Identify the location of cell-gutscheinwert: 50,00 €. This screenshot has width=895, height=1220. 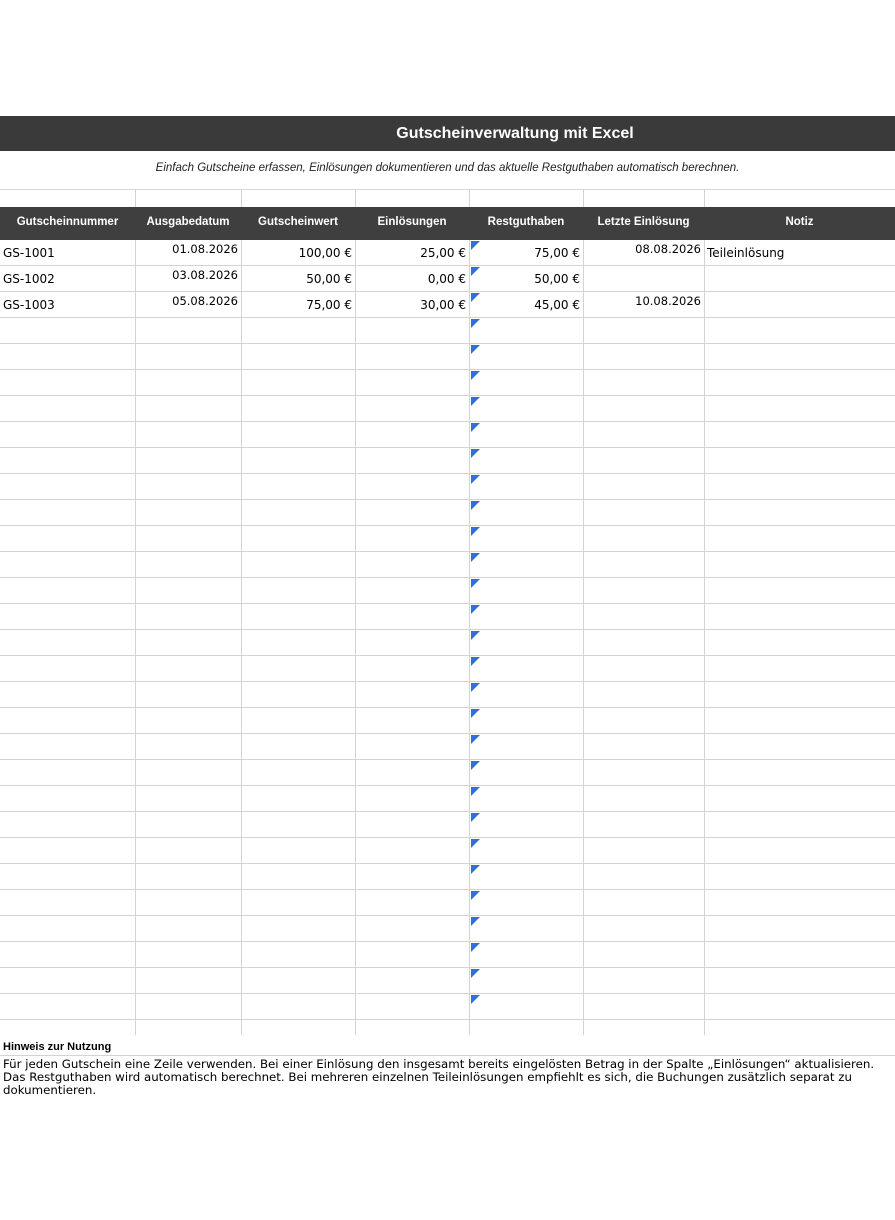
(298, 279).